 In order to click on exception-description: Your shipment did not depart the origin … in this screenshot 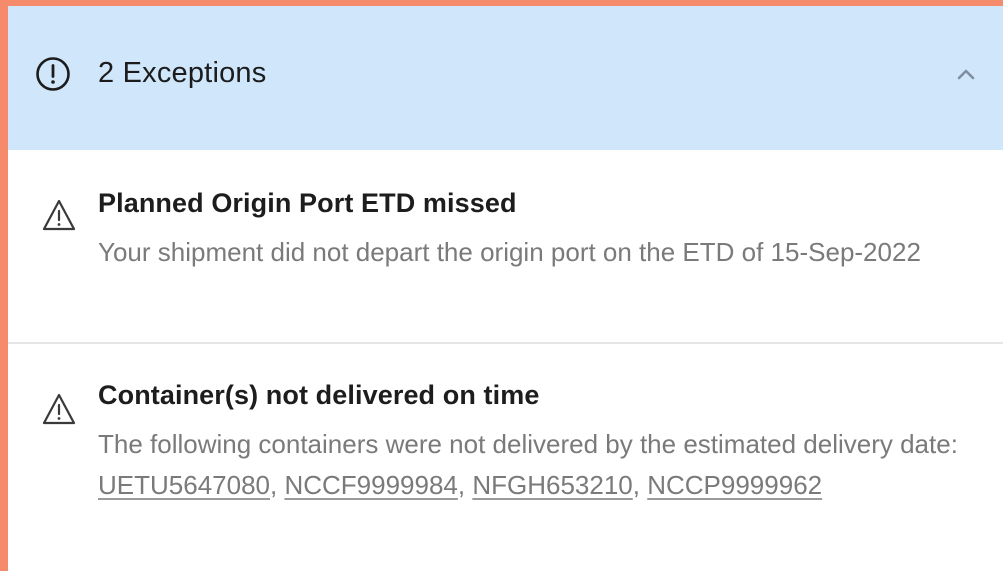, I will do `click(509, 252)`.